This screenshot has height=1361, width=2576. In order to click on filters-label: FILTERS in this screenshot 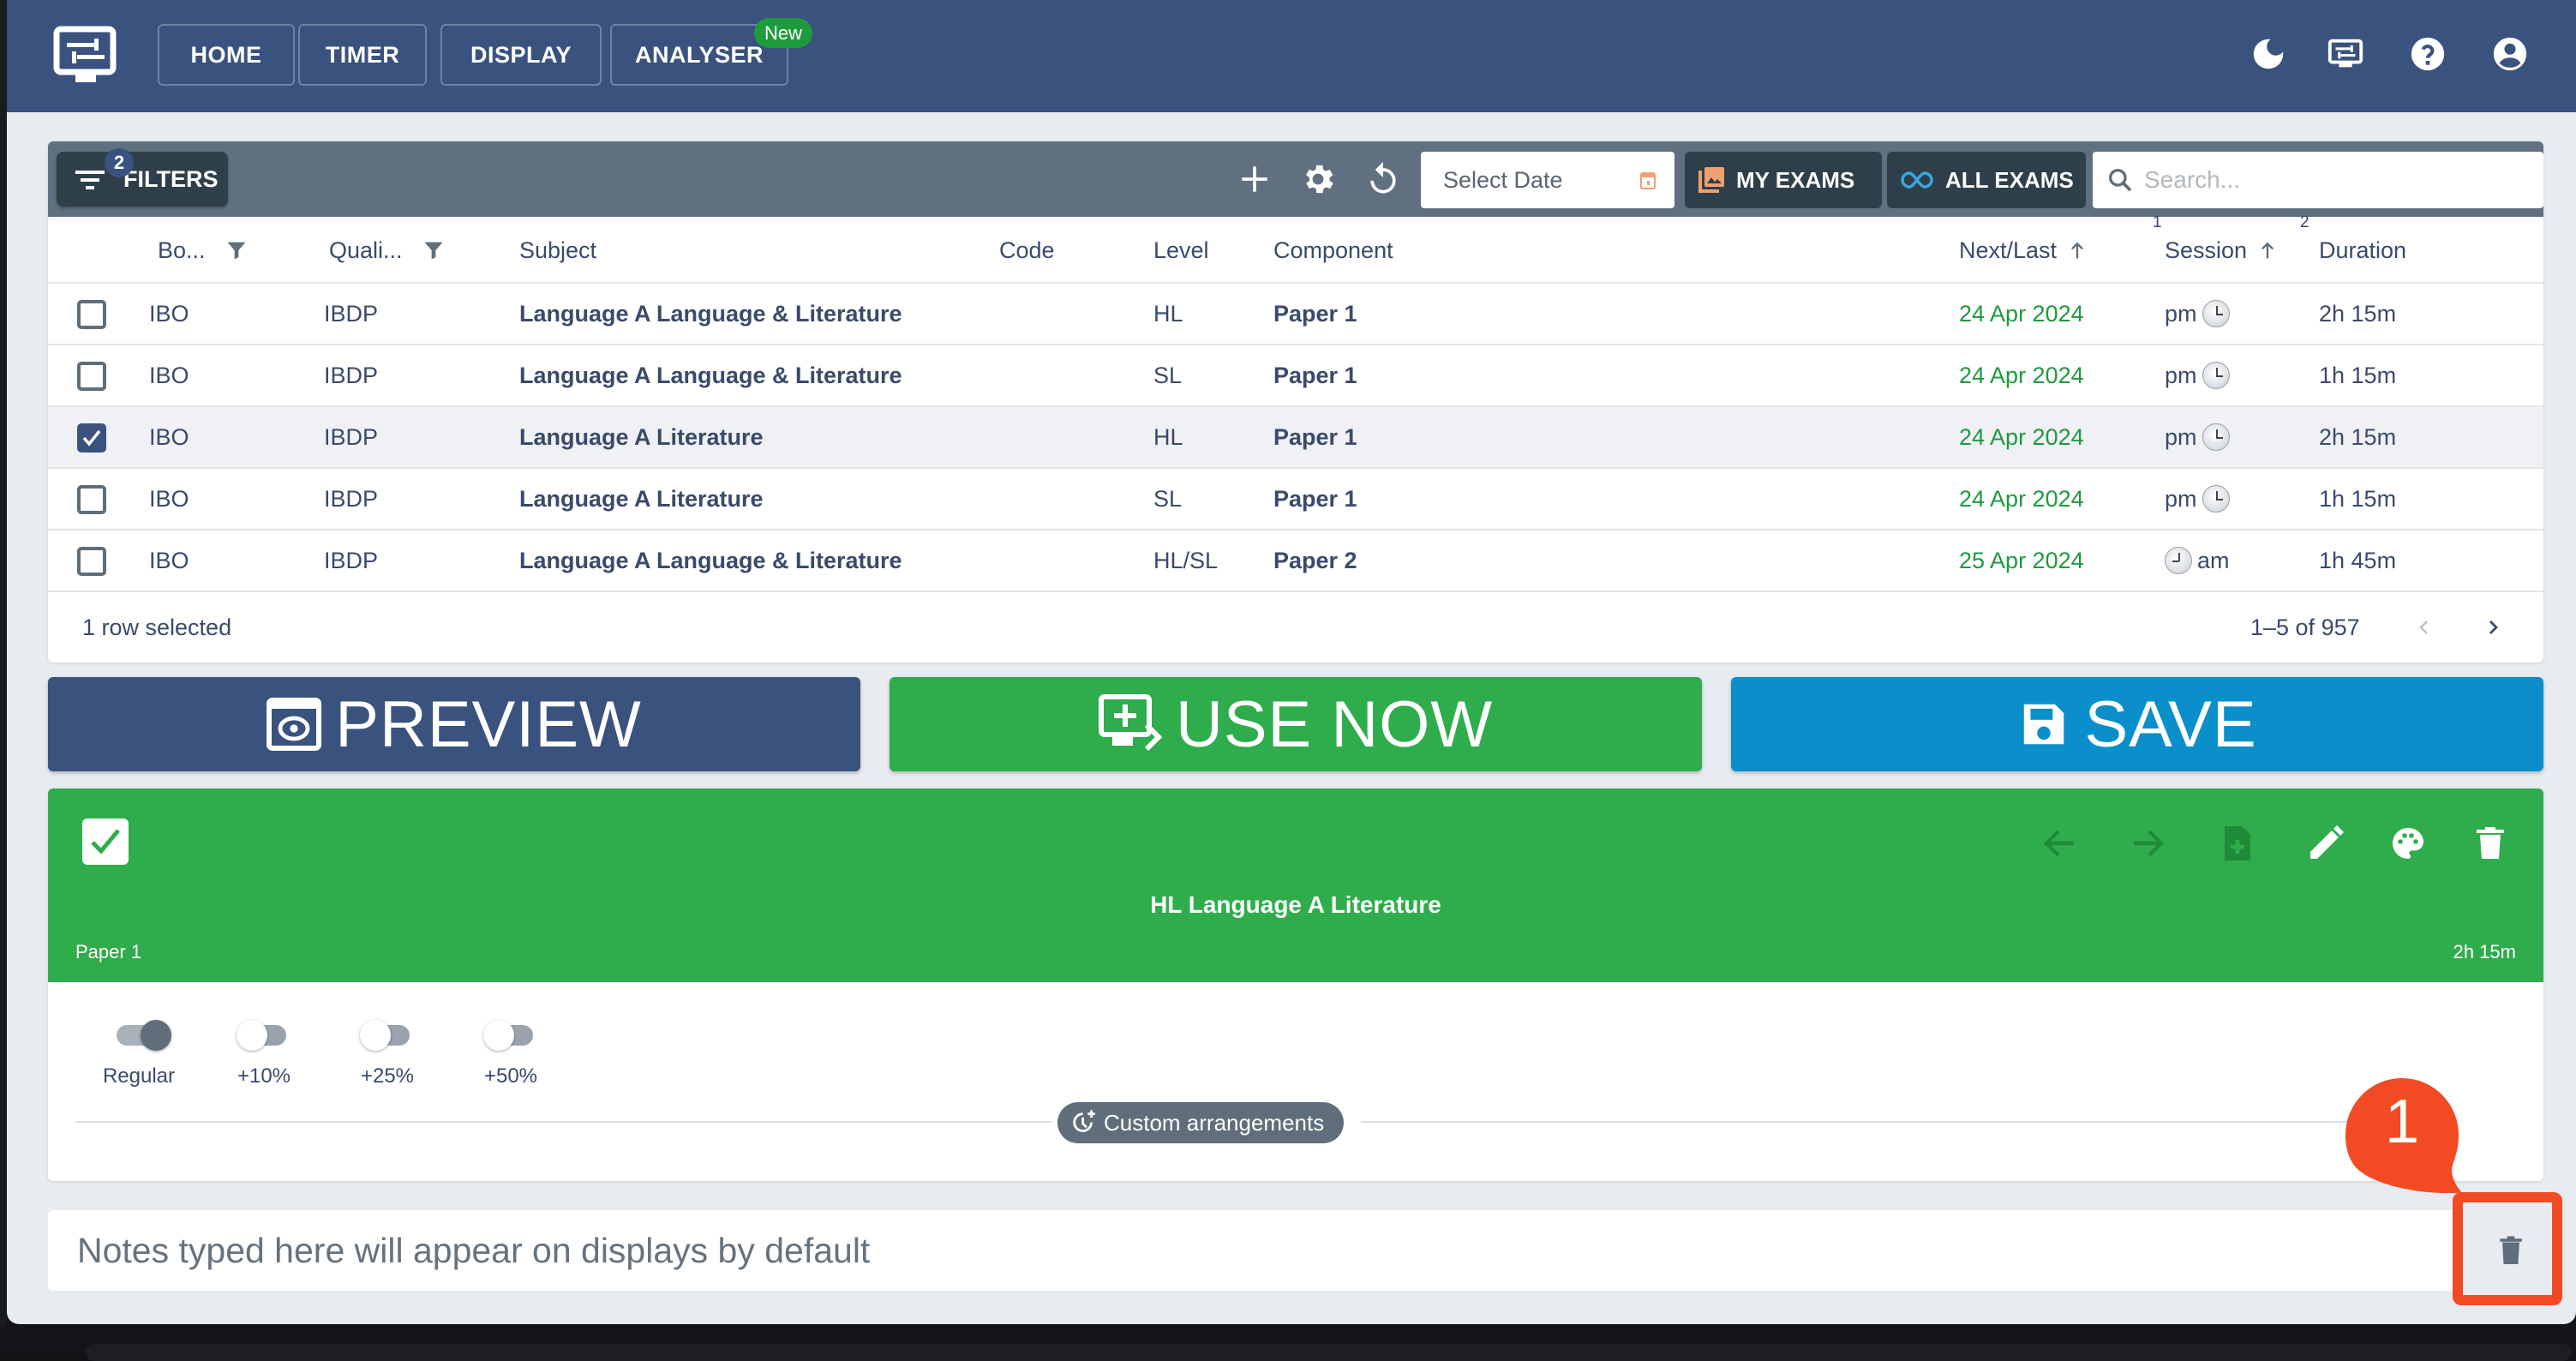, I will do `click(171, 179)`.